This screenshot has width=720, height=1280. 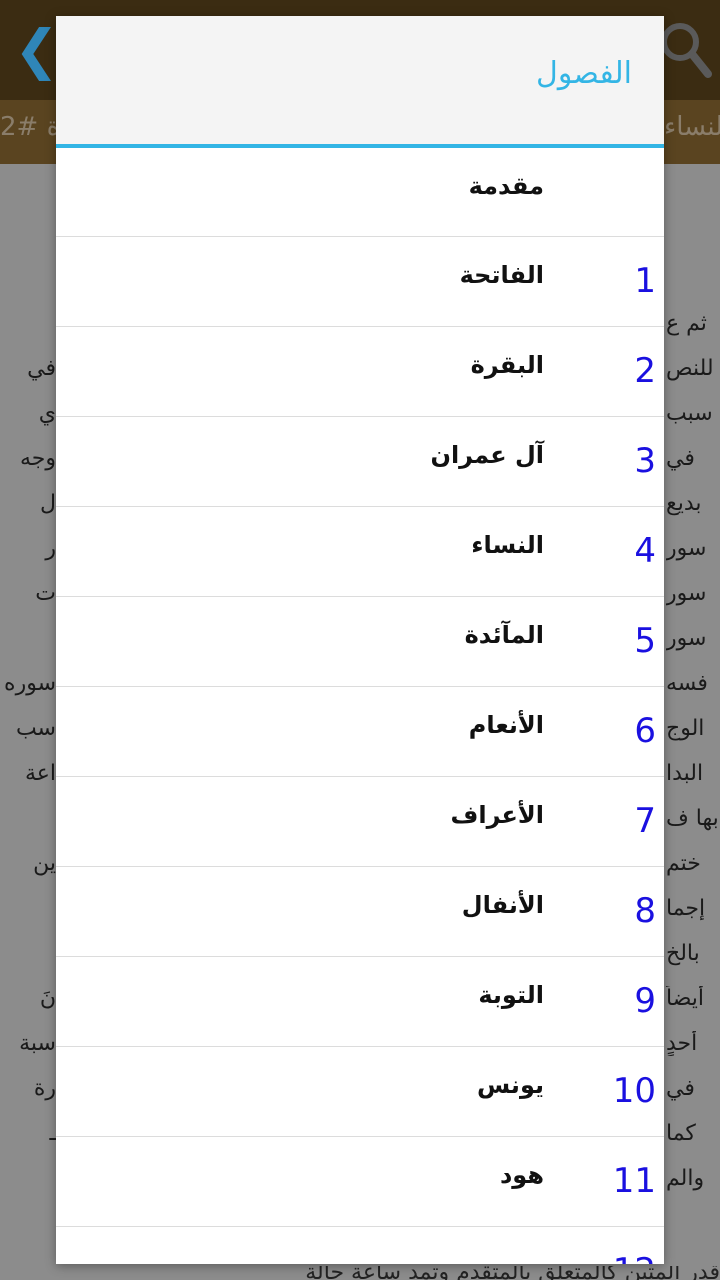 I want to click on chapter-name: النساء, so click(x=507, y=545).